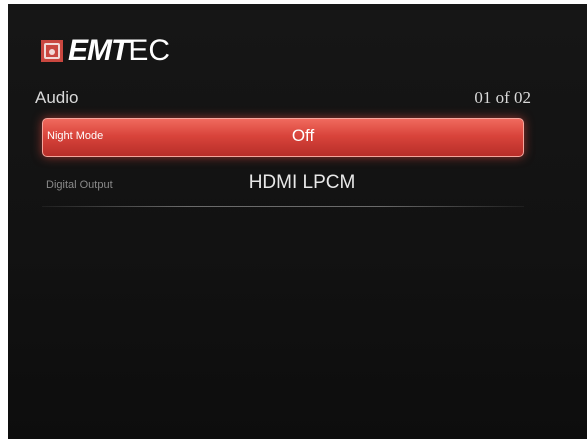 The image size is (587, 439). What do you see at coordinates (303, 135) in the screenshot?
I see `menu-item-value: Off` at bounding box center [303, 135].